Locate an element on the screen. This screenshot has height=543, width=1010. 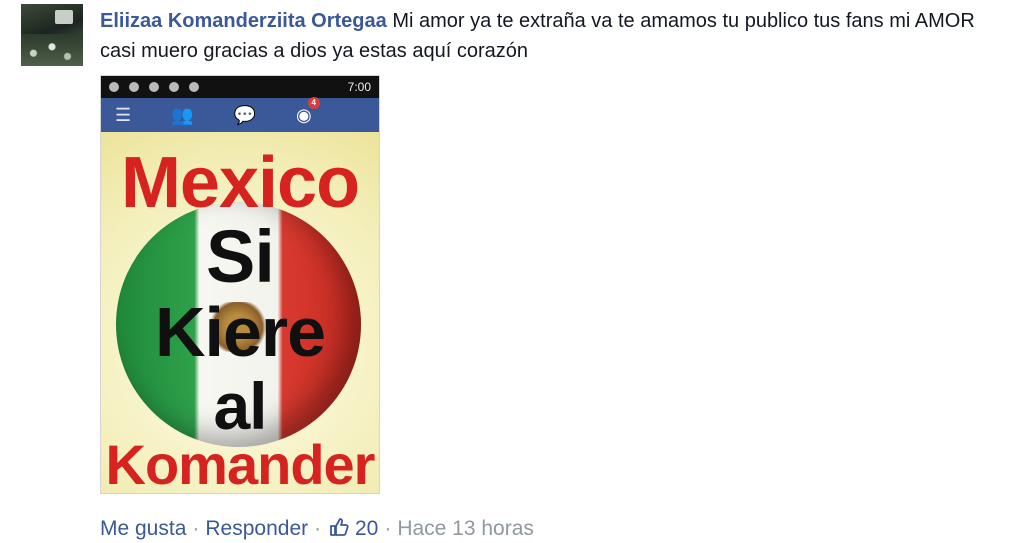
commenter-avatar is located at coordinates (52, 35).